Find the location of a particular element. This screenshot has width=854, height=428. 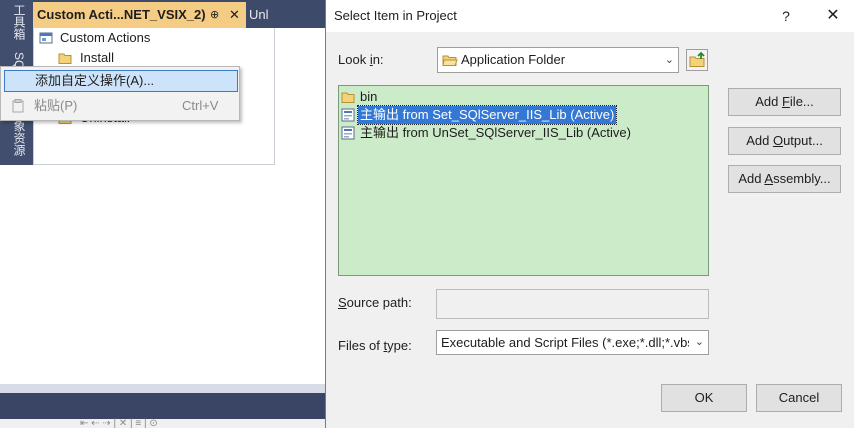

list-item-label: 主输出 from Set_SQlServer_IIS_Lib (Active) is located at coordinates (487, 115).